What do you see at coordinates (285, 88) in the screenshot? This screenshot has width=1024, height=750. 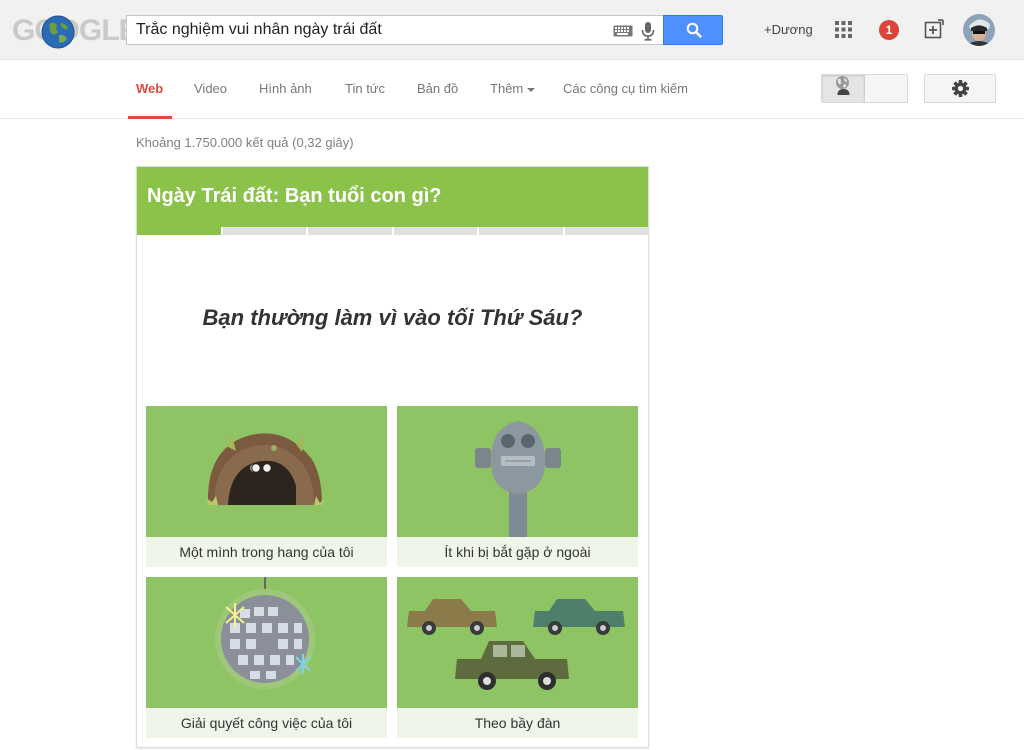 I see `tab-images: Hình ảnh` at bounding box center [285, 88].